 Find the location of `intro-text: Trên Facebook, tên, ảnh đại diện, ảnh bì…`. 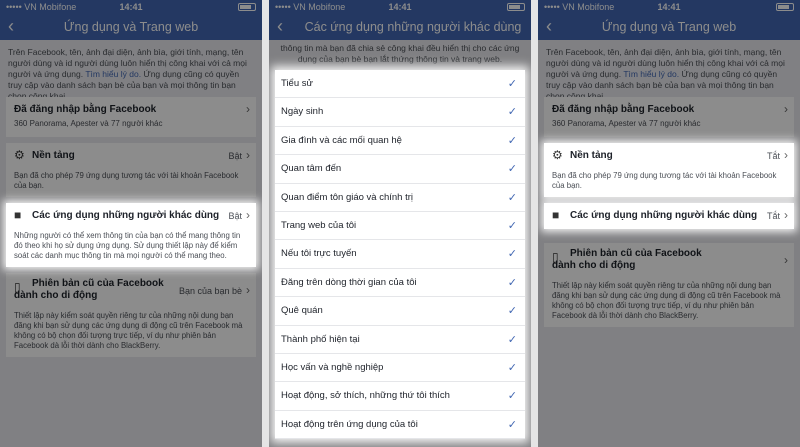

intro-text: Trên Facebook, tên, ảnh đại diện, ảnh bì… is located at coordinates (669, 70).